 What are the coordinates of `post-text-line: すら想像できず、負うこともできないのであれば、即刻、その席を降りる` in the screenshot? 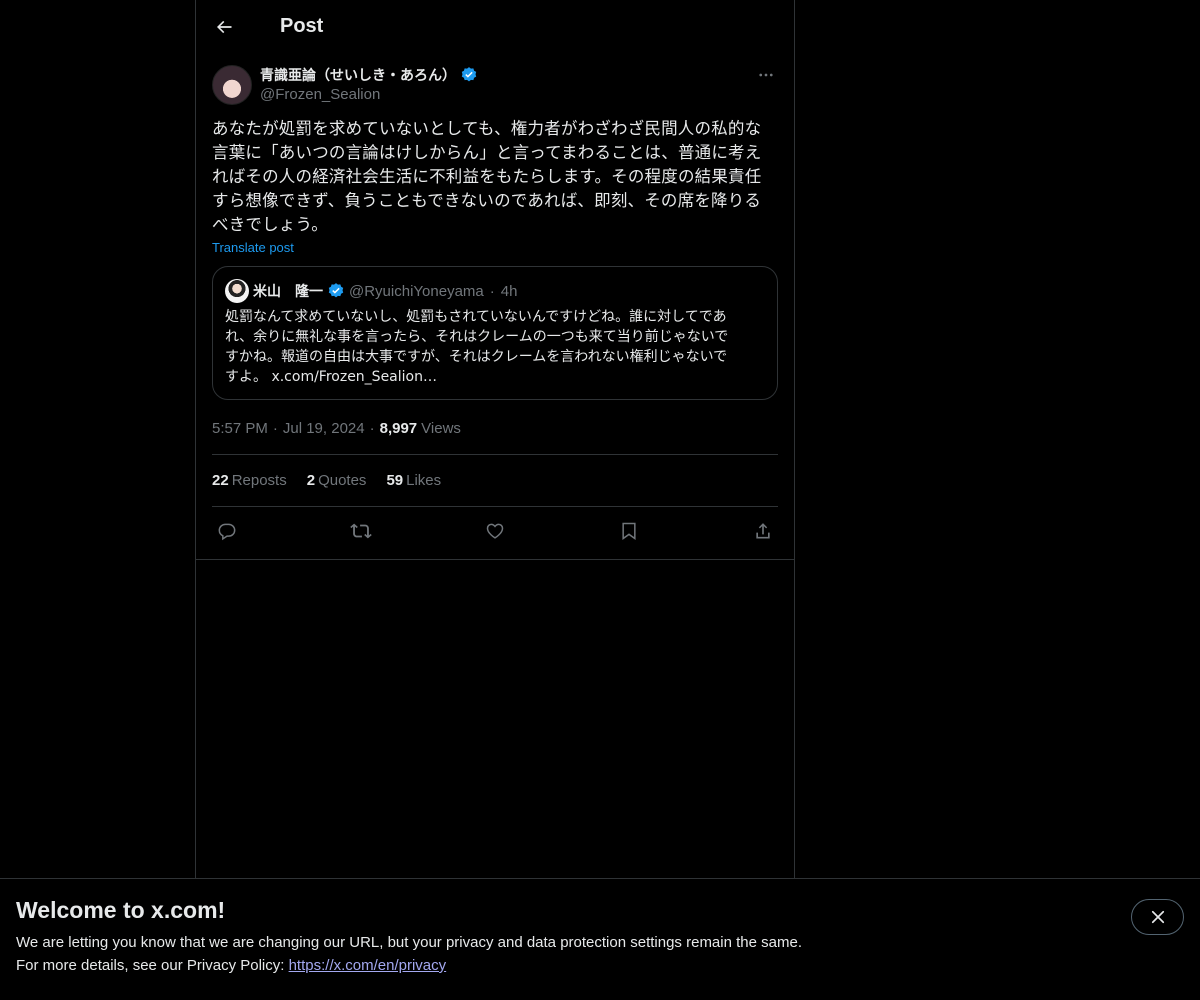 It's located at (487, 200).